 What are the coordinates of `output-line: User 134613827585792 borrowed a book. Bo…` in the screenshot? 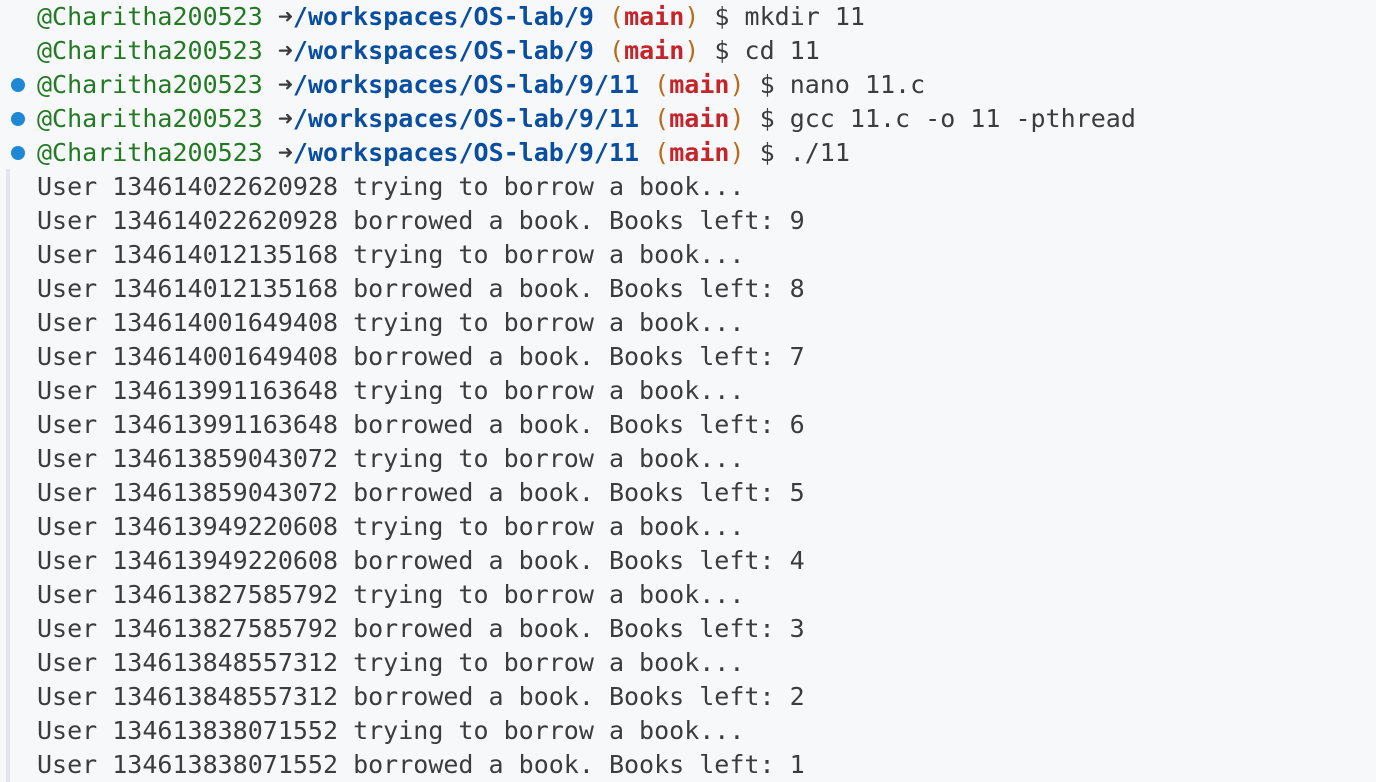 It's located at (421, 628).